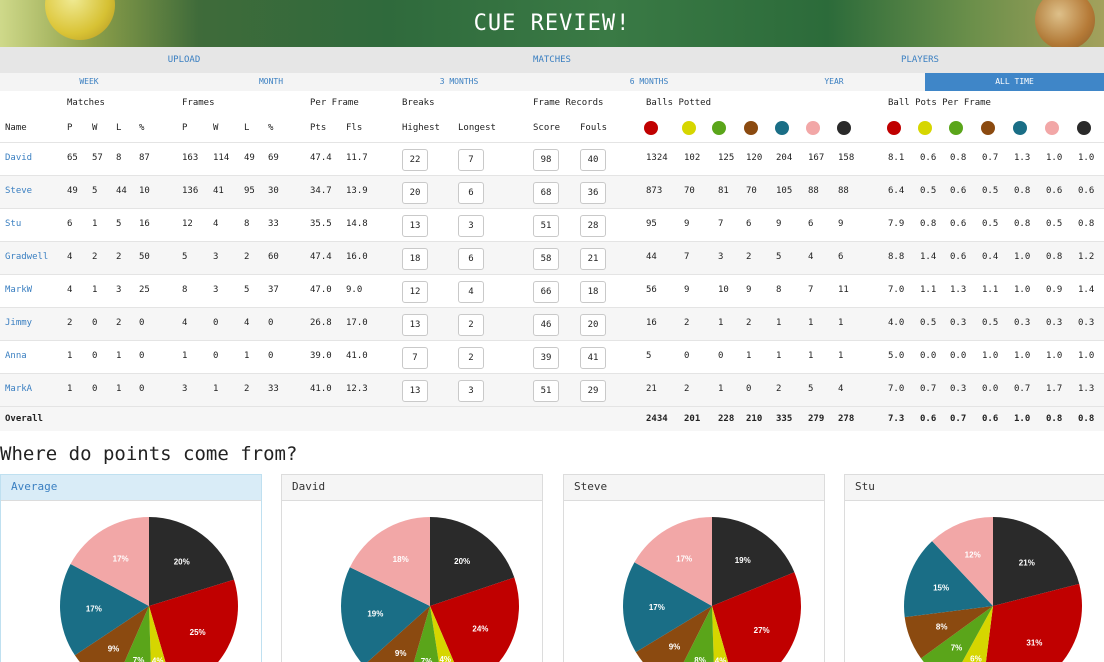  I want to click on col-highest-break: Highest, so click(421, 128).